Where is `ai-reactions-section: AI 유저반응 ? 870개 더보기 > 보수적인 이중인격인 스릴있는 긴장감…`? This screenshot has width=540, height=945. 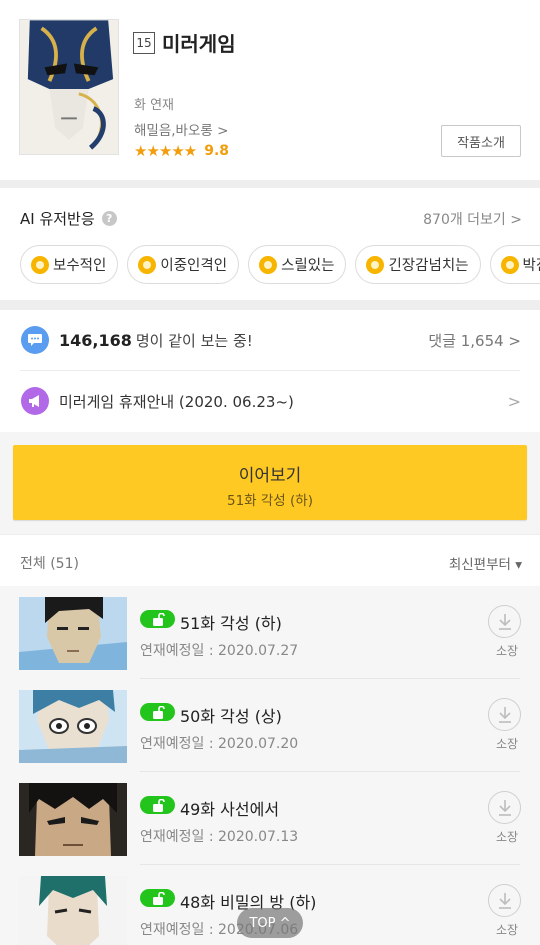 ai-reactions-section: AI 유저반응 ? 870개 더보기 > 보수적인 이중인격인 스릴있는 긴장감… is located at coordinates (270, 244).